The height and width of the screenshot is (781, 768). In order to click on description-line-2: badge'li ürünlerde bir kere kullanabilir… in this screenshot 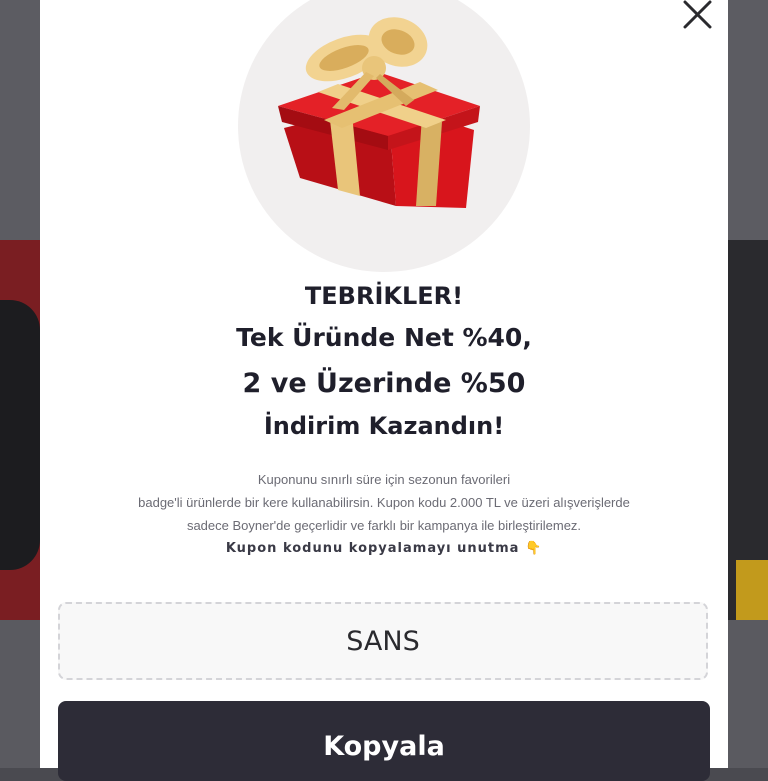, I will do `click(384, 502)`.